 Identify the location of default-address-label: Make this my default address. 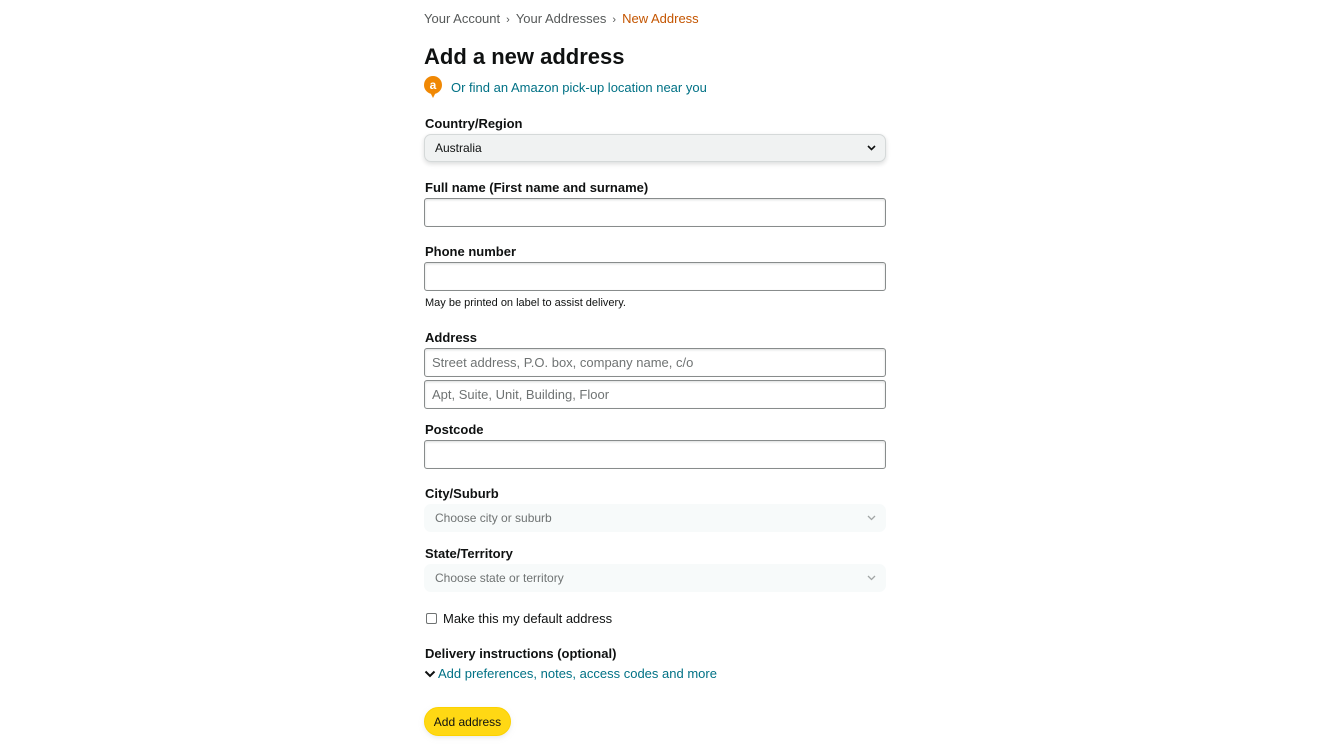
(528, 618).